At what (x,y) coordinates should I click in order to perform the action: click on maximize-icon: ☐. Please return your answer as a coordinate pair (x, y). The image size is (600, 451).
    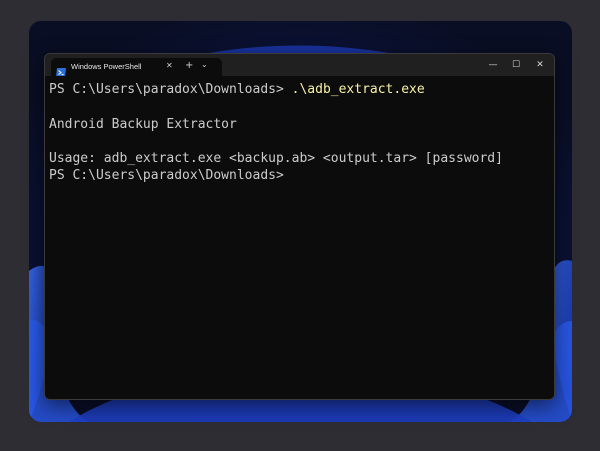
    Looking at the image, I should click on (516, 65).